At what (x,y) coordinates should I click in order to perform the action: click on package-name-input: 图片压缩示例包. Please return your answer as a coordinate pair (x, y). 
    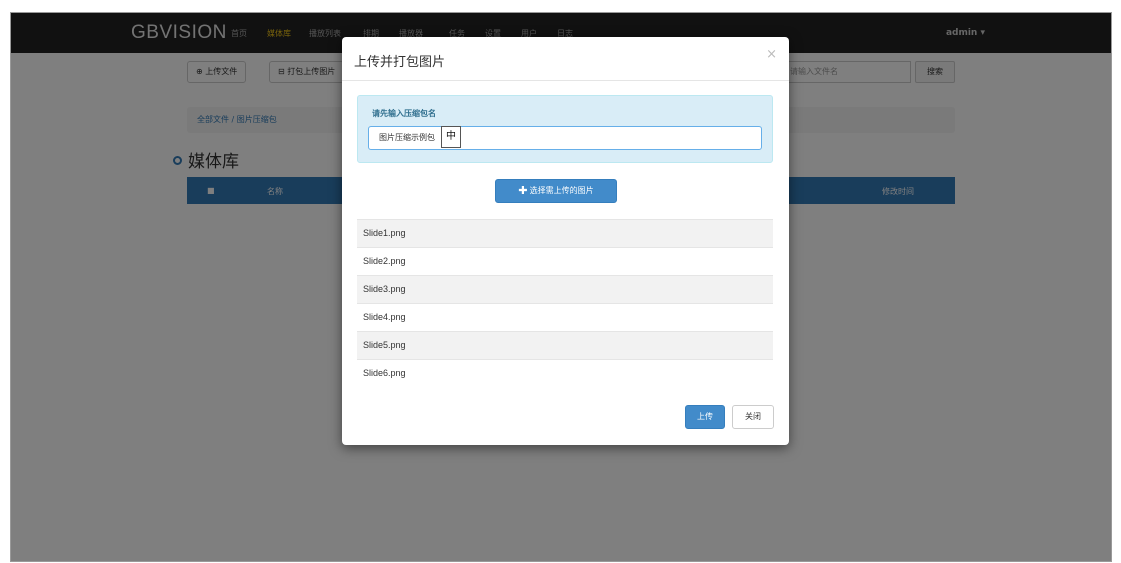
    Looking at the image, I should click on (565, 138).